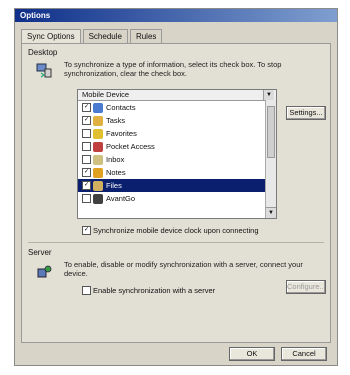 This screenshot has height=375, width=350. I want to click on list-item-favorites: Favorites, so click(177, 133).